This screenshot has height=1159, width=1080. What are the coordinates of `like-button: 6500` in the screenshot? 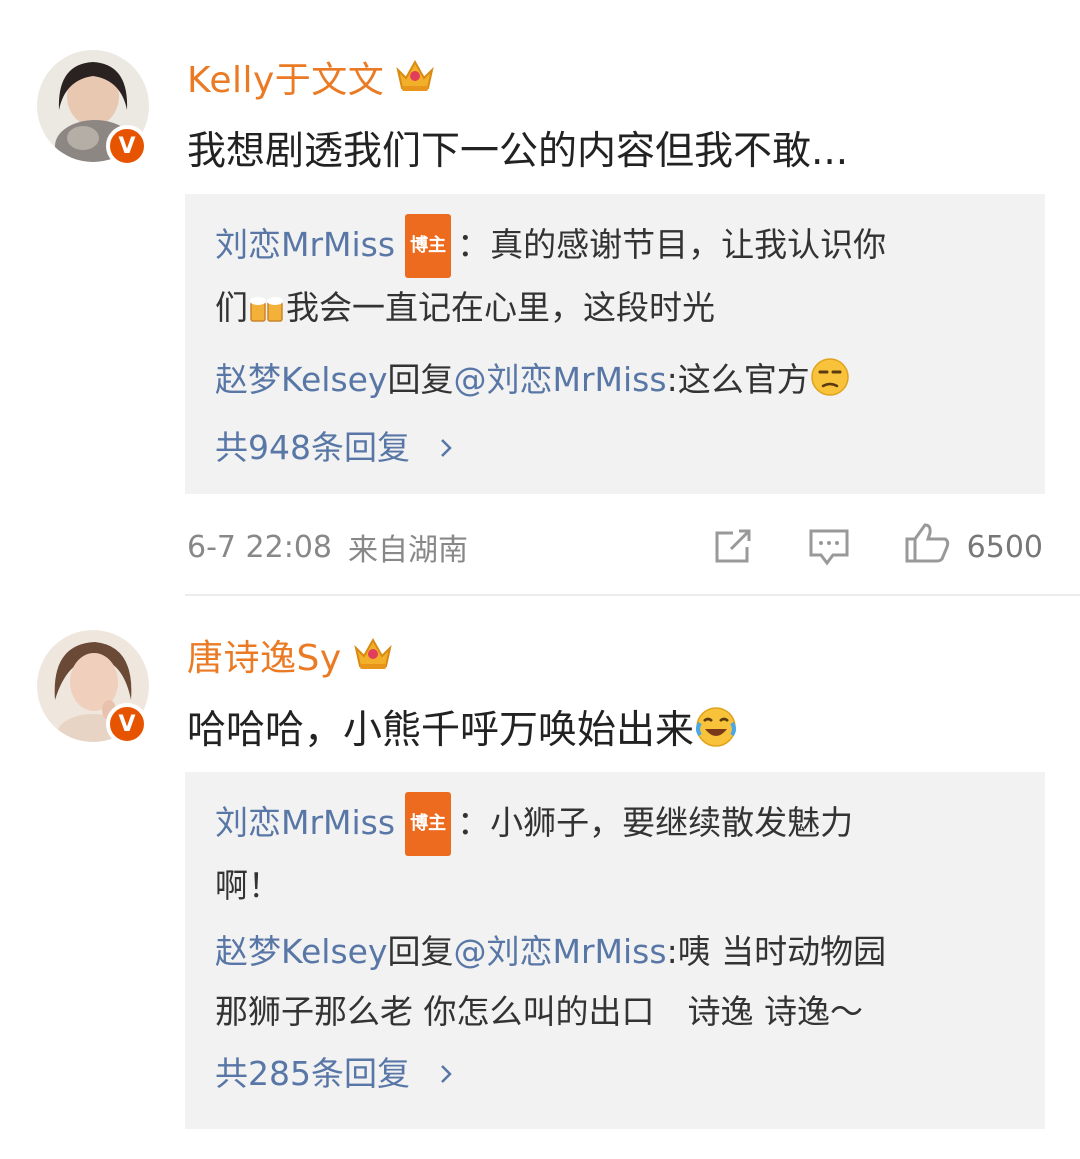 It's located at (973, 547).